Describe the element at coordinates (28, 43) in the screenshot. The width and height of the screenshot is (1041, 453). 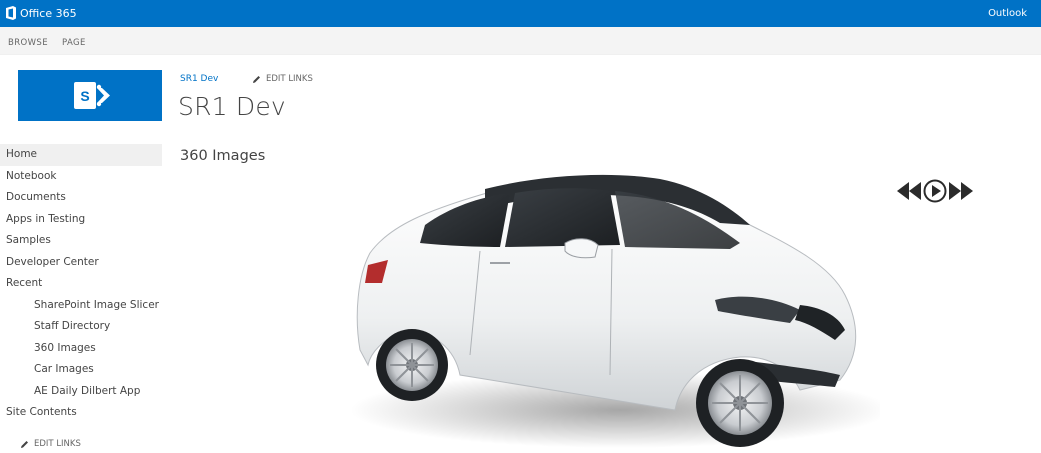
I see `tab-browse: BROWSE` at that location.